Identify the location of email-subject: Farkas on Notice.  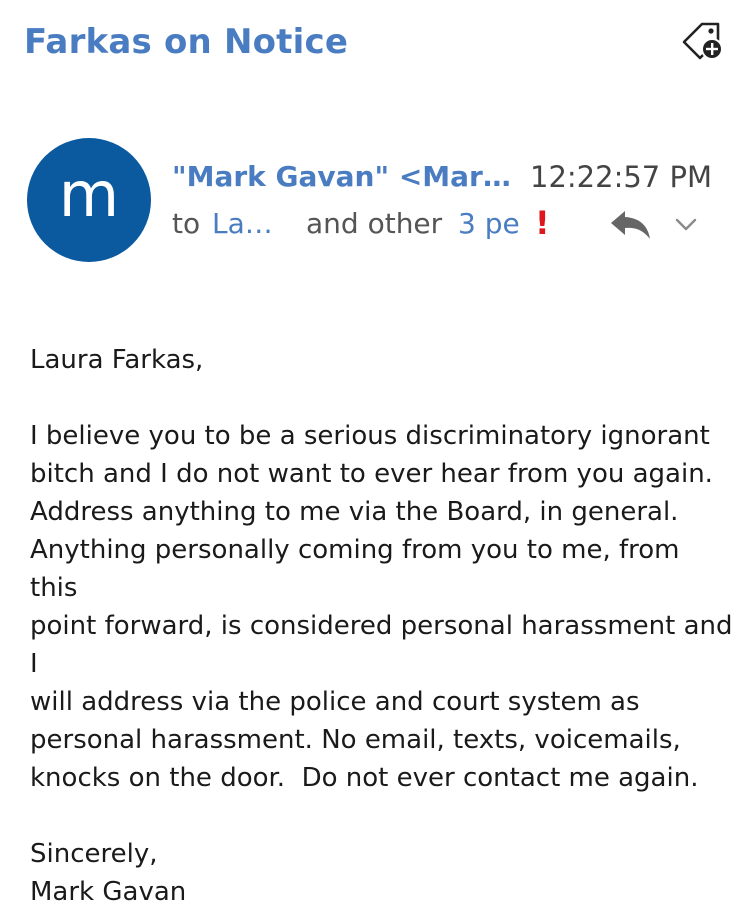
(186, 42).